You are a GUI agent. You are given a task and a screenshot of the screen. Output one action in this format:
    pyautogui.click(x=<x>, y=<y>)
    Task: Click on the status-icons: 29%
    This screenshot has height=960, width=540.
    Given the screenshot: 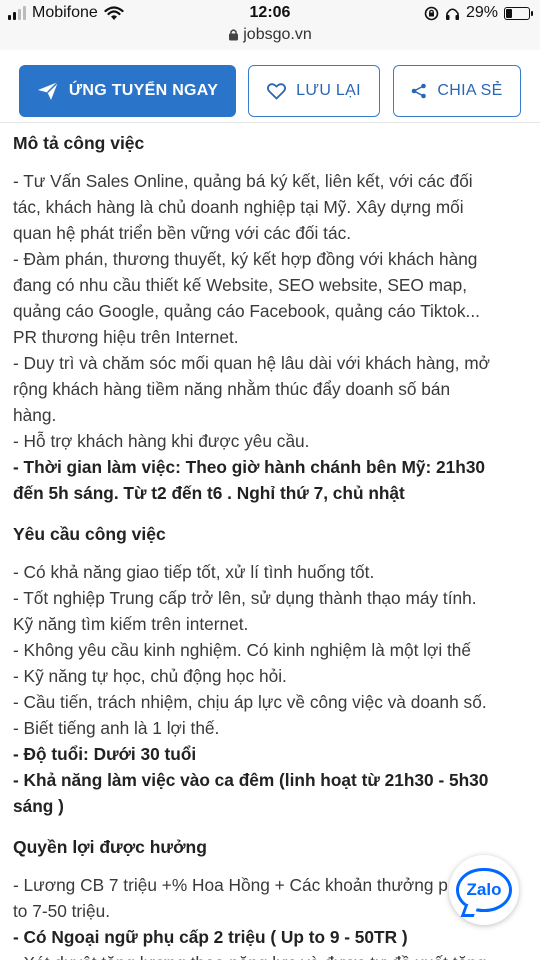 What is the action you would take?
    pyautogui.click(x=478, y=13)
    